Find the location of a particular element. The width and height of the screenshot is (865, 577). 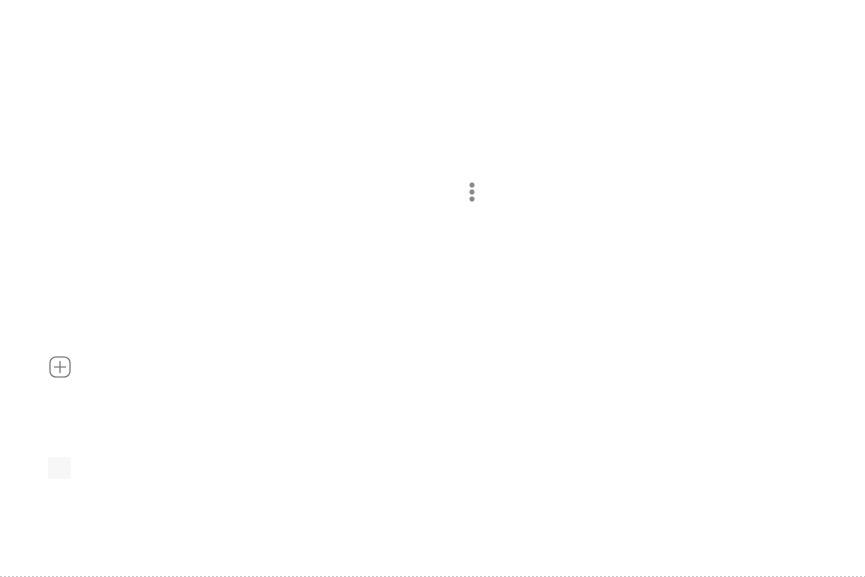

more-vertical-icon is located at coordinates (472, 192).